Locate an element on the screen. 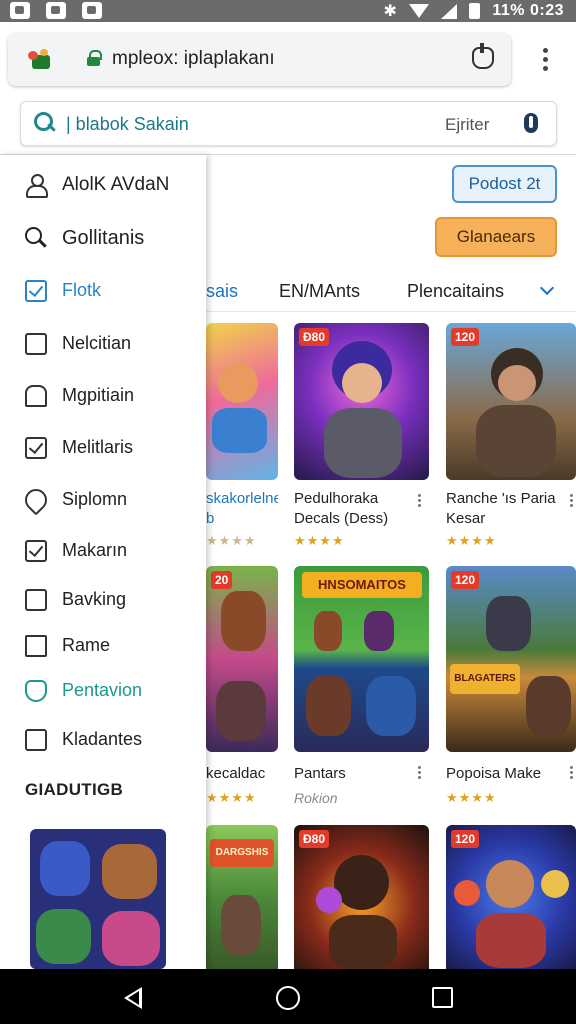  system-navigation-bar is located at coordinates (288, 996).